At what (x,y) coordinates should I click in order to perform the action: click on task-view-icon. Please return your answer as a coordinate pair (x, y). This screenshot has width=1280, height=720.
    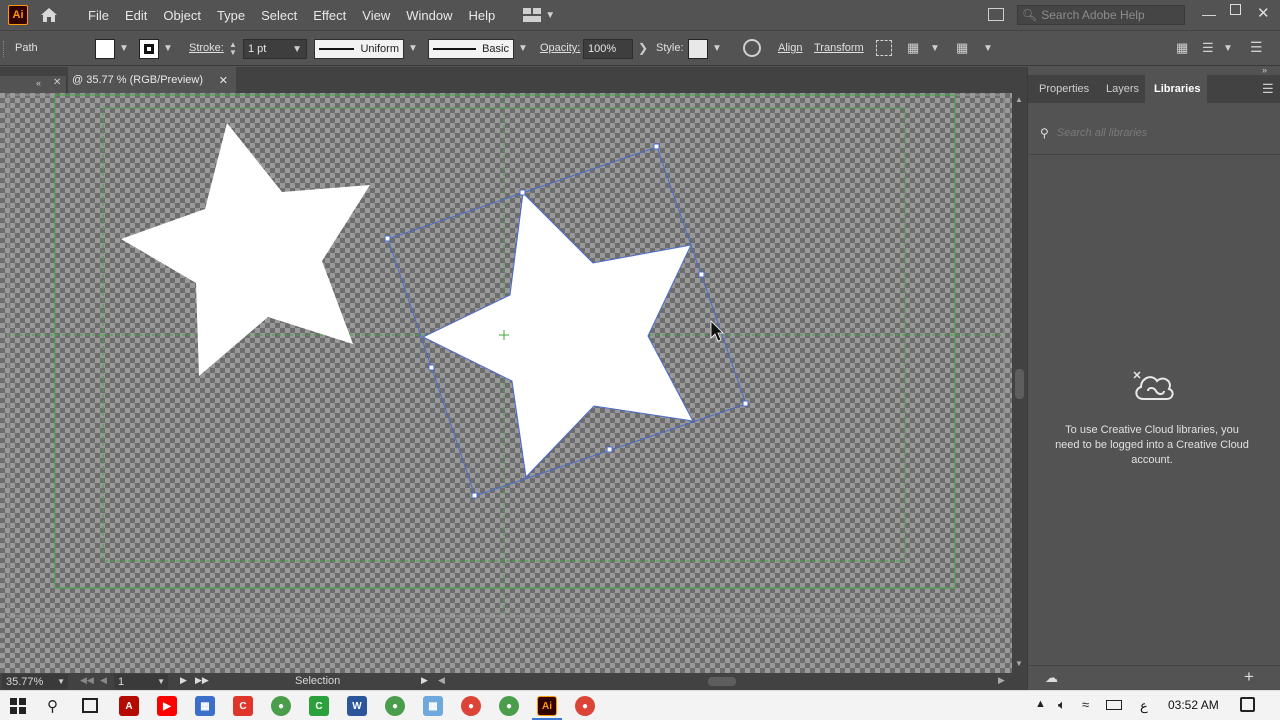
    Looking at the image, I should click on (90, 705).